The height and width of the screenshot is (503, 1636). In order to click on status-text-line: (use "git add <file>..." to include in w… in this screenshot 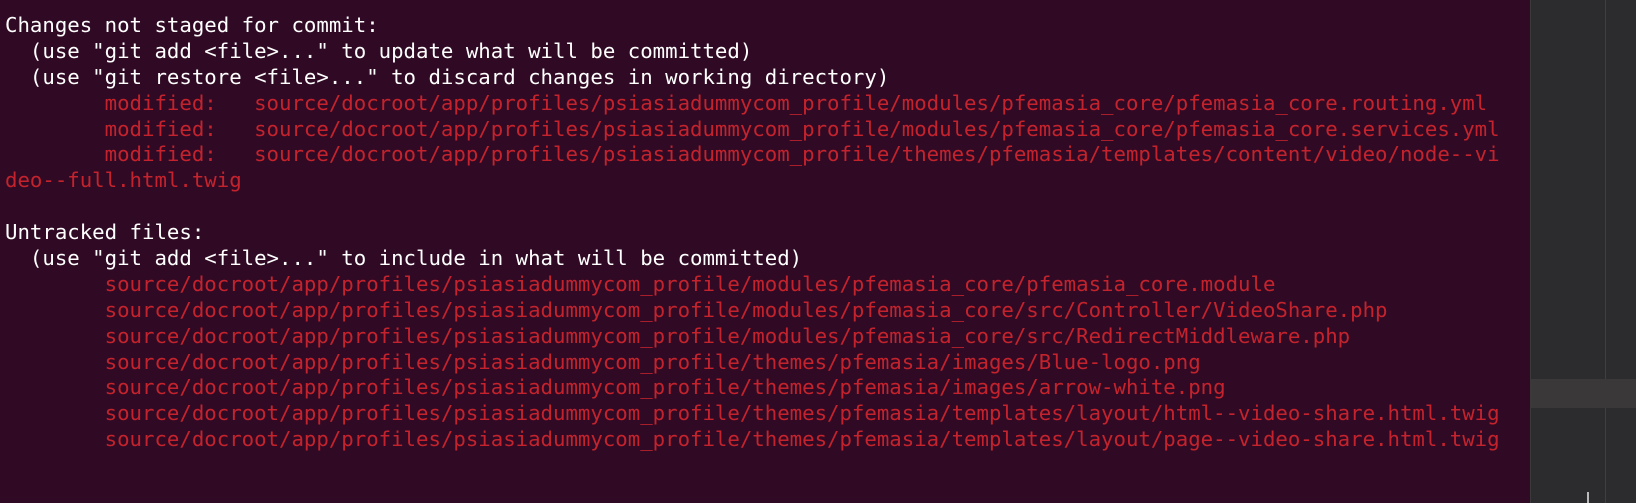, I will do `click(404, 258)`.